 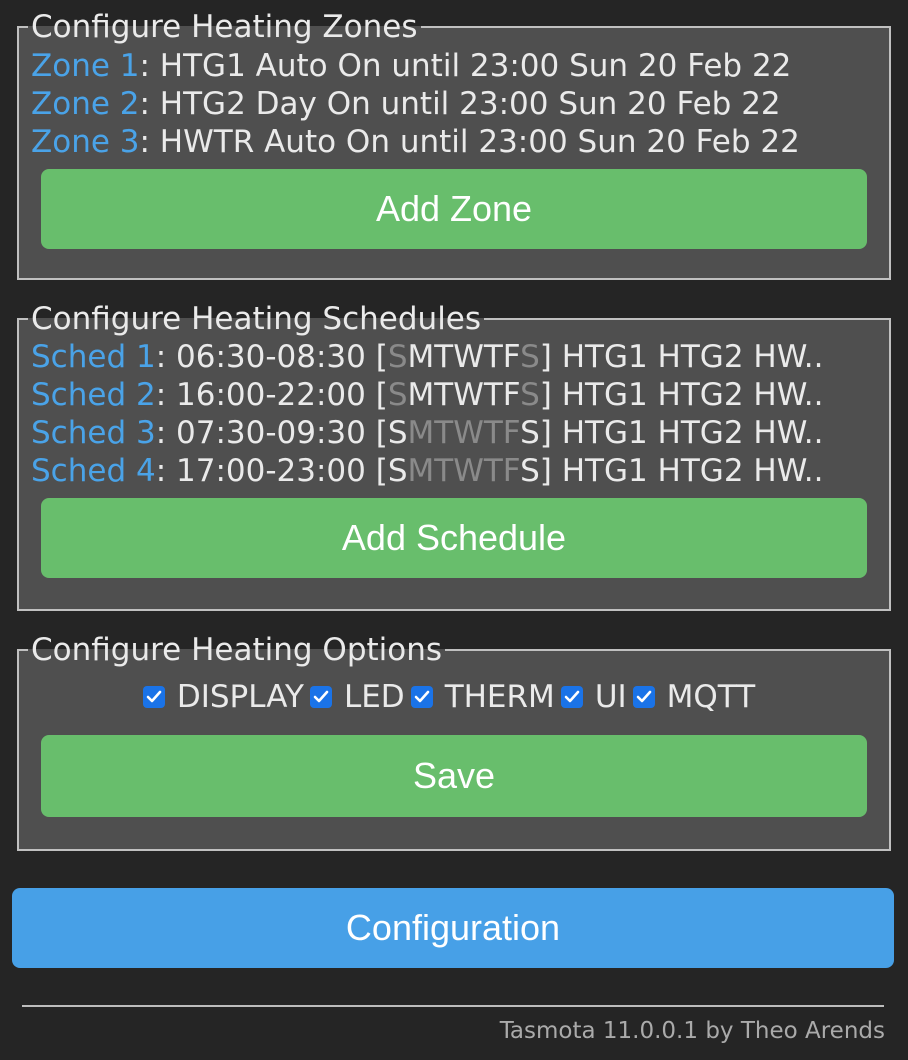 What do you see at coordinates (454, 776) in the screenshot?
I see `save-button: Save` at bounding box center [454, 776].